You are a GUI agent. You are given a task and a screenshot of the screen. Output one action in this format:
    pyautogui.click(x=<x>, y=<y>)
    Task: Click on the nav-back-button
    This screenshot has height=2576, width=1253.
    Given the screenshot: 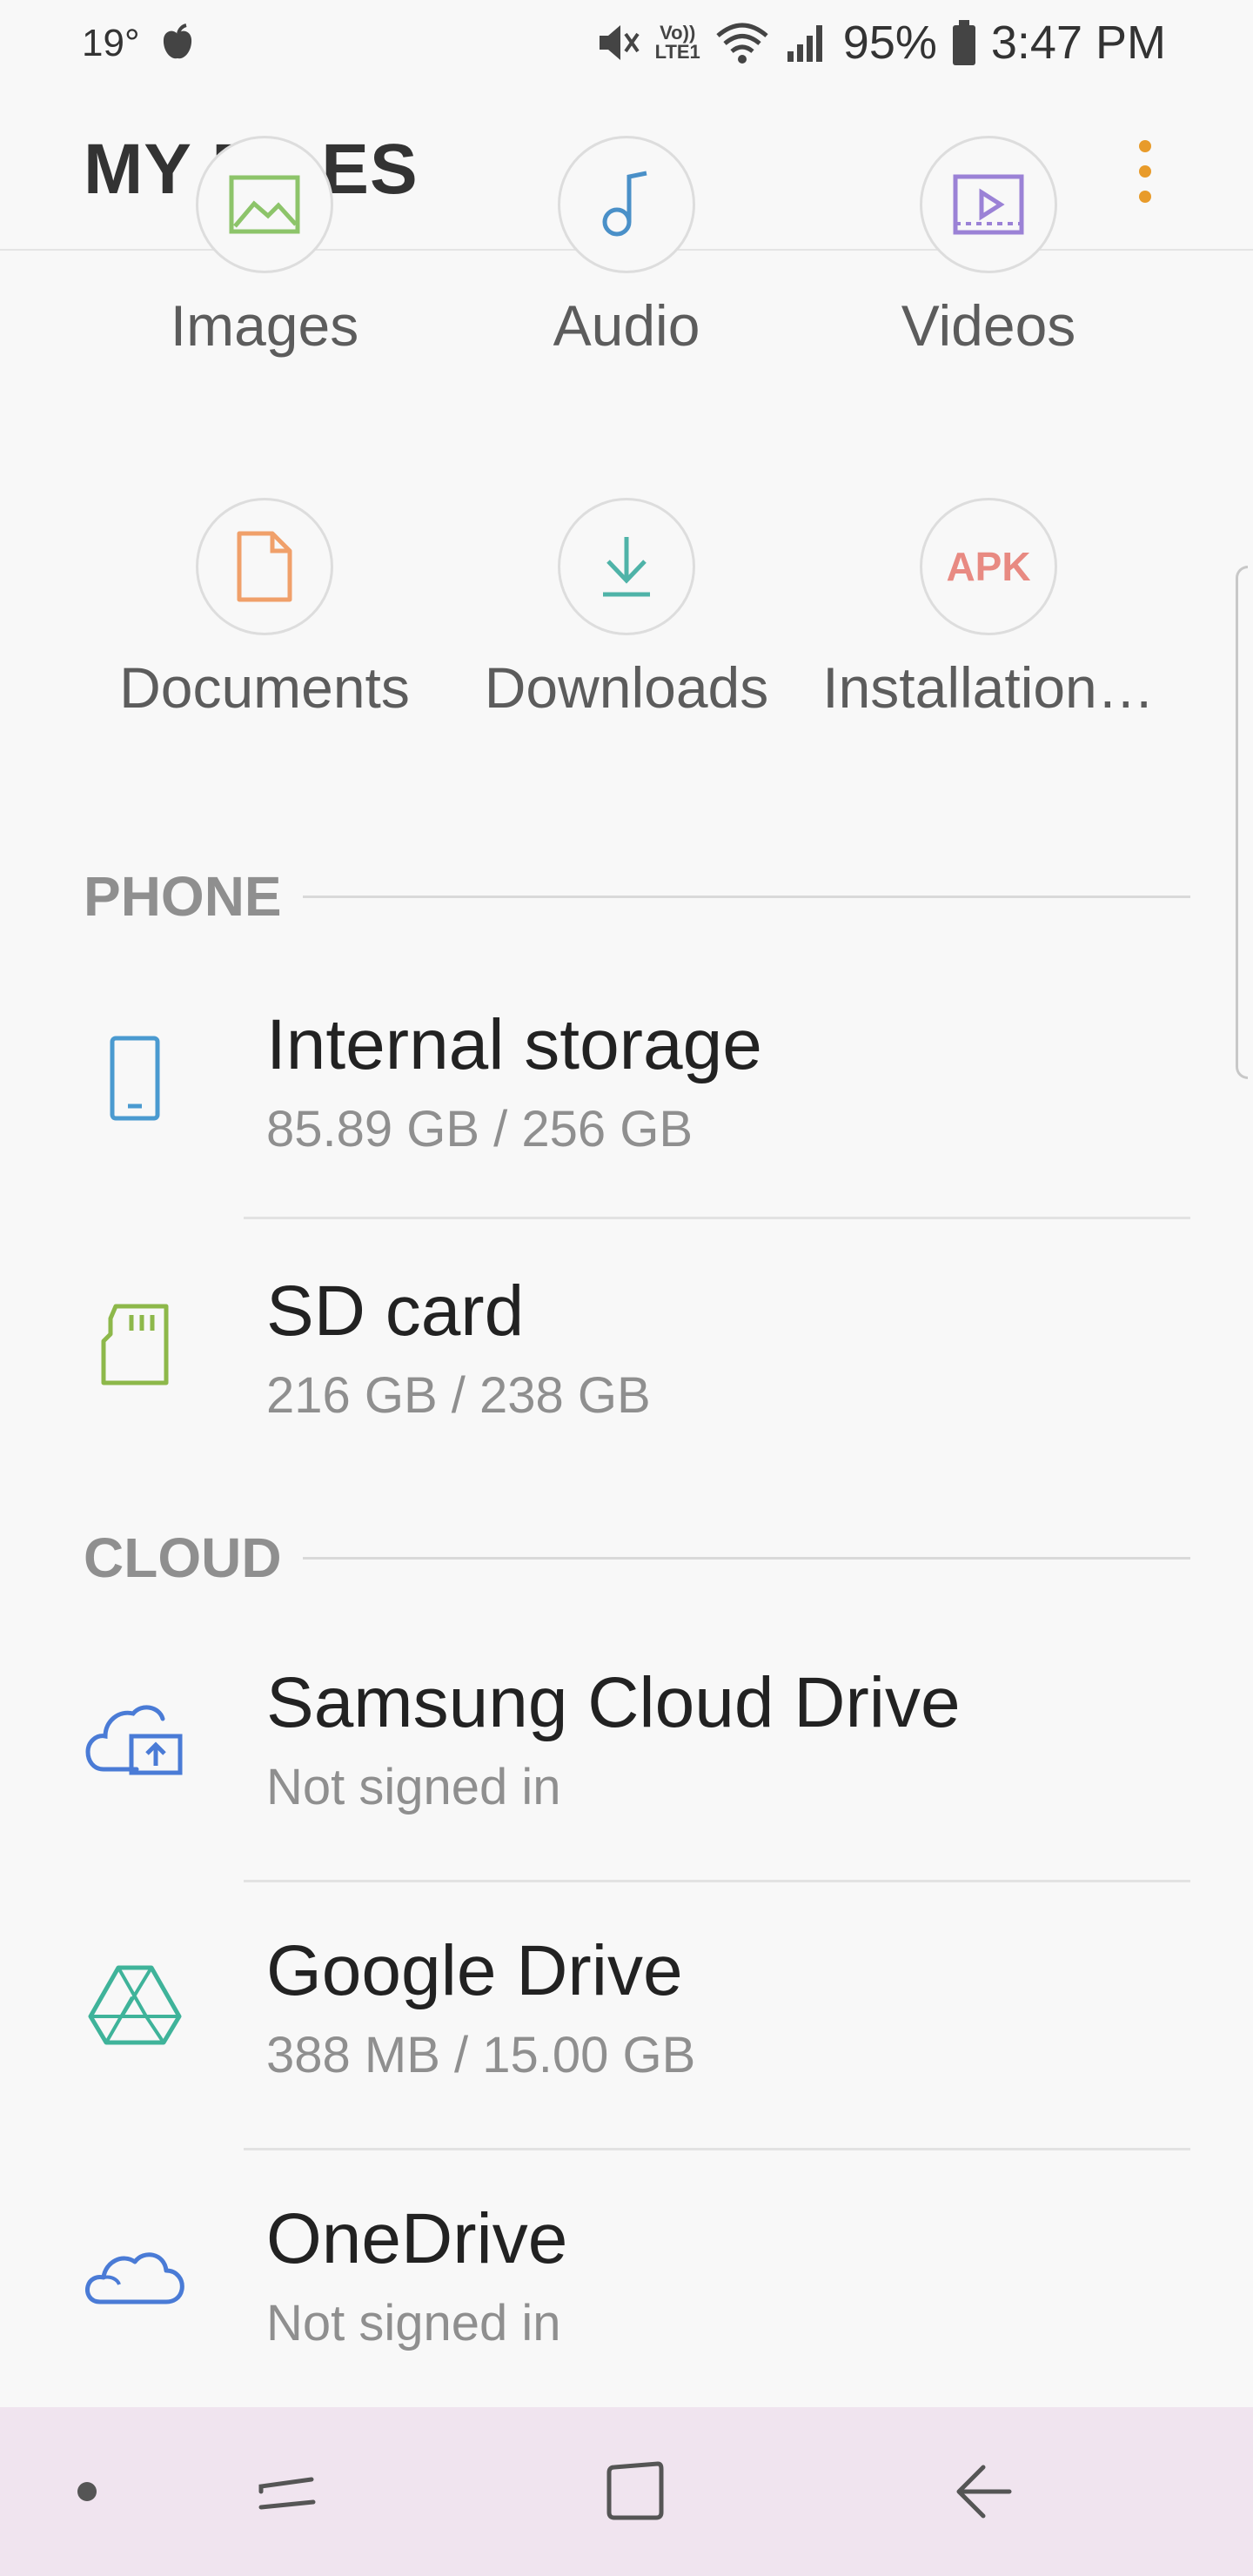 What is the action you would take?
    pyautogui.click(x=983, y=2492)
    